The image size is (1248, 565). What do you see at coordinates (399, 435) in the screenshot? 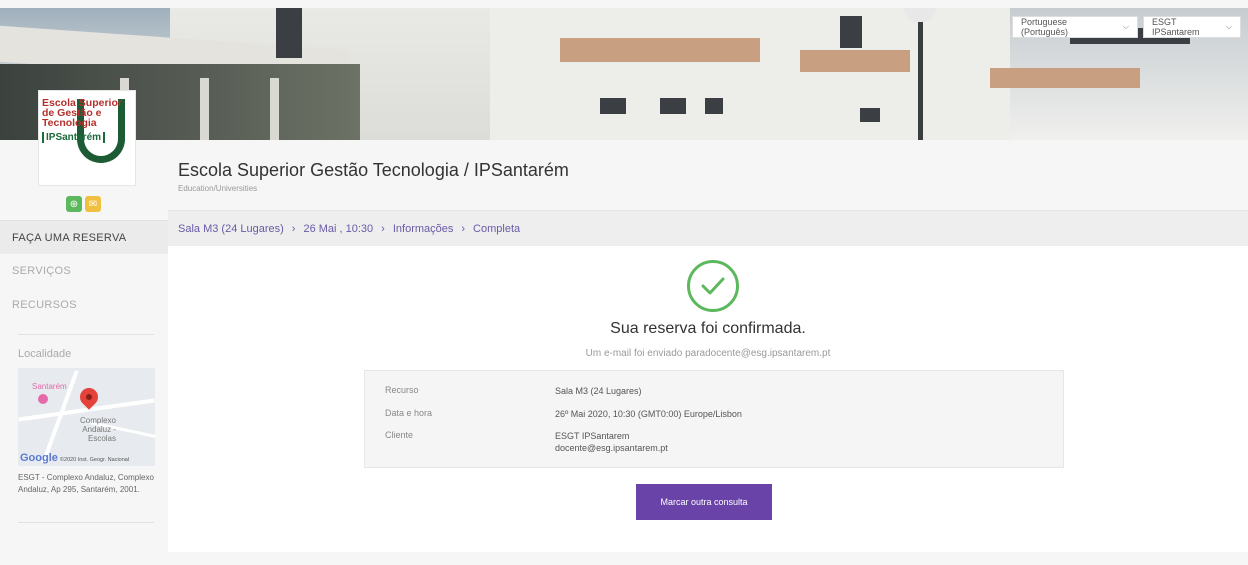
I see `detail-label: Cliente` at bounding box center [399, 435].